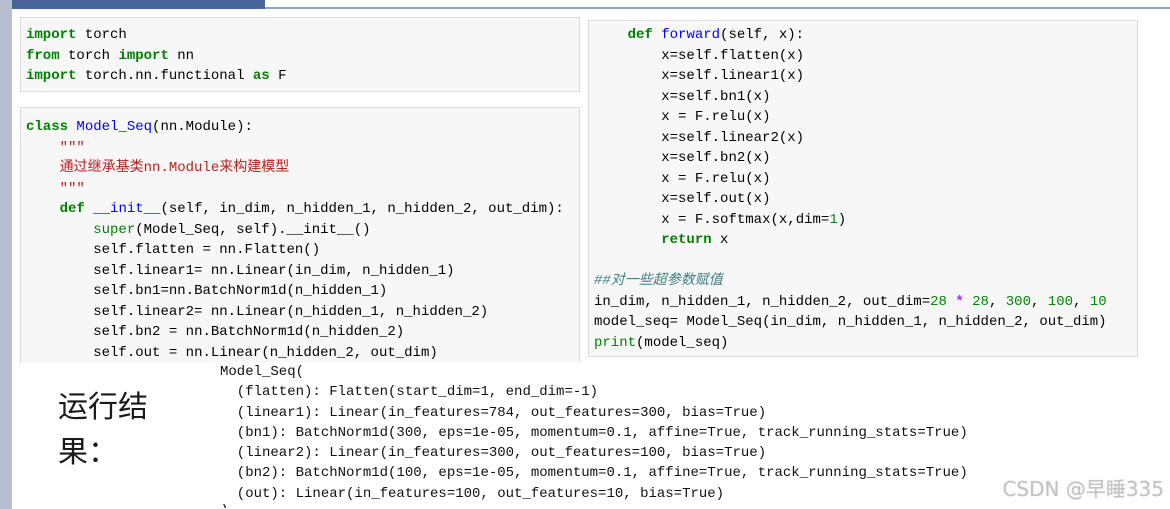 The height and width of the screenshot is (509, 1170). Describe the element at coordinates (733, 55) in the screenshot. I see `code-line: x=self.flatten(x)` at that location.